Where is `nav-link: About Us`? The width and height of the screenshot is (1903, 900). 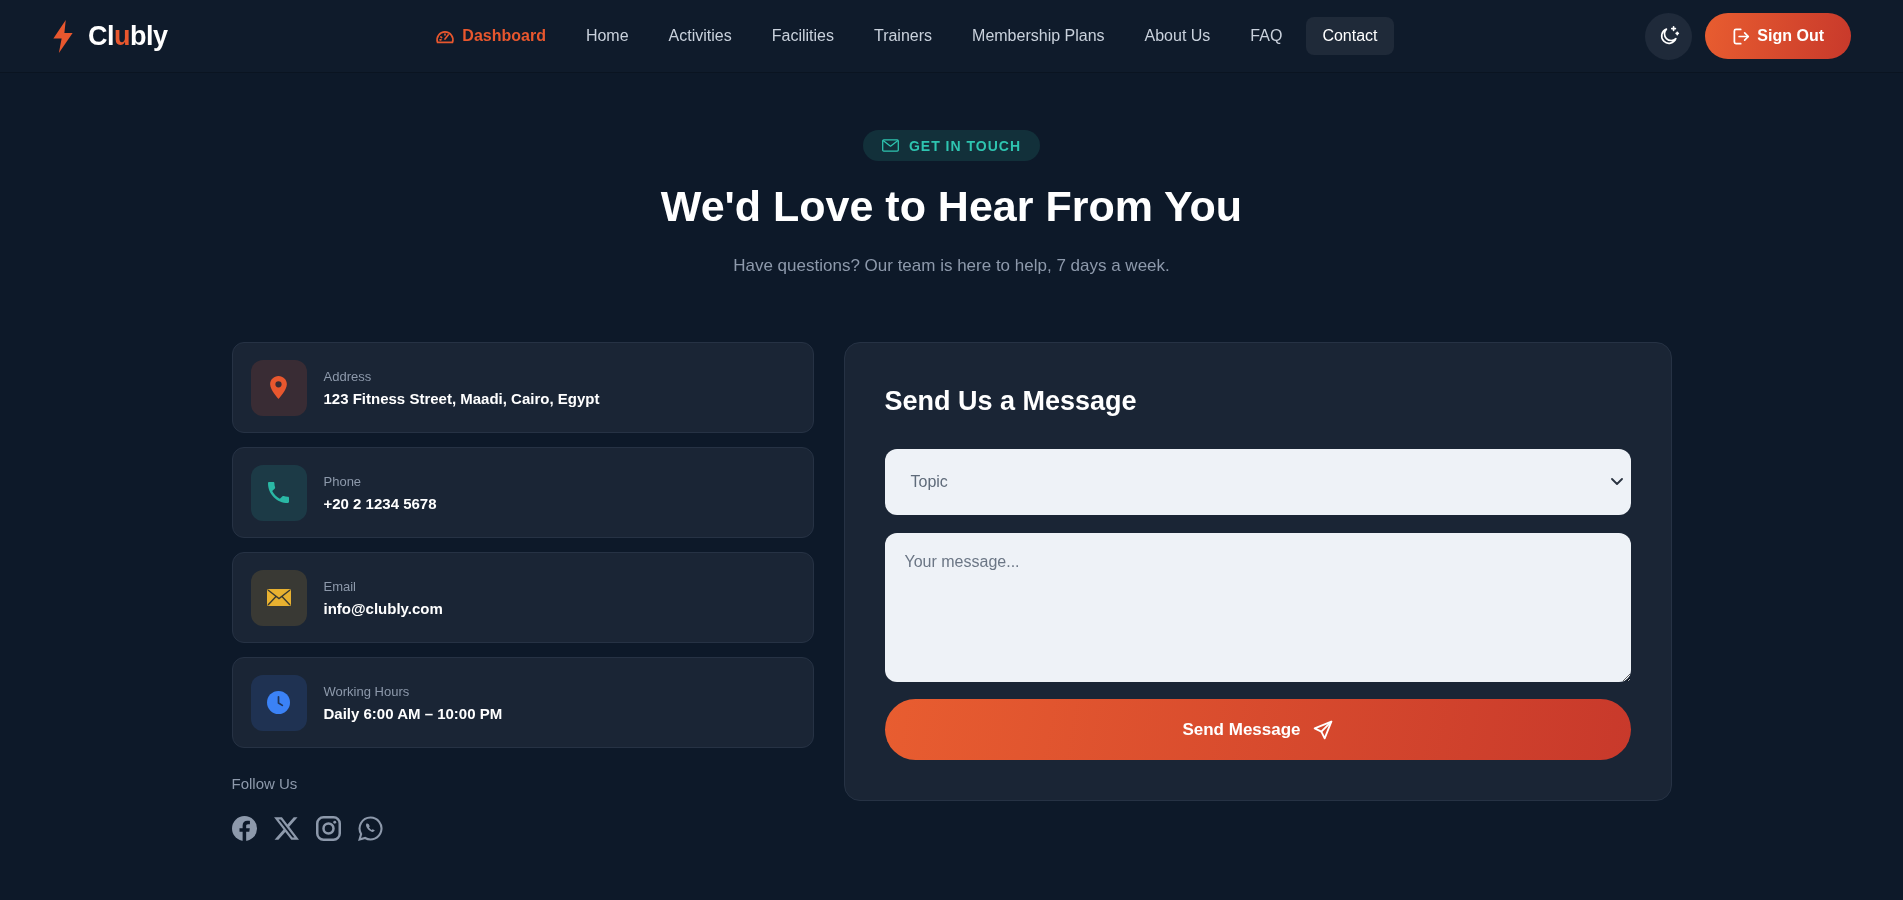 nav-link: About Us is located at coordinates (1177, 36).